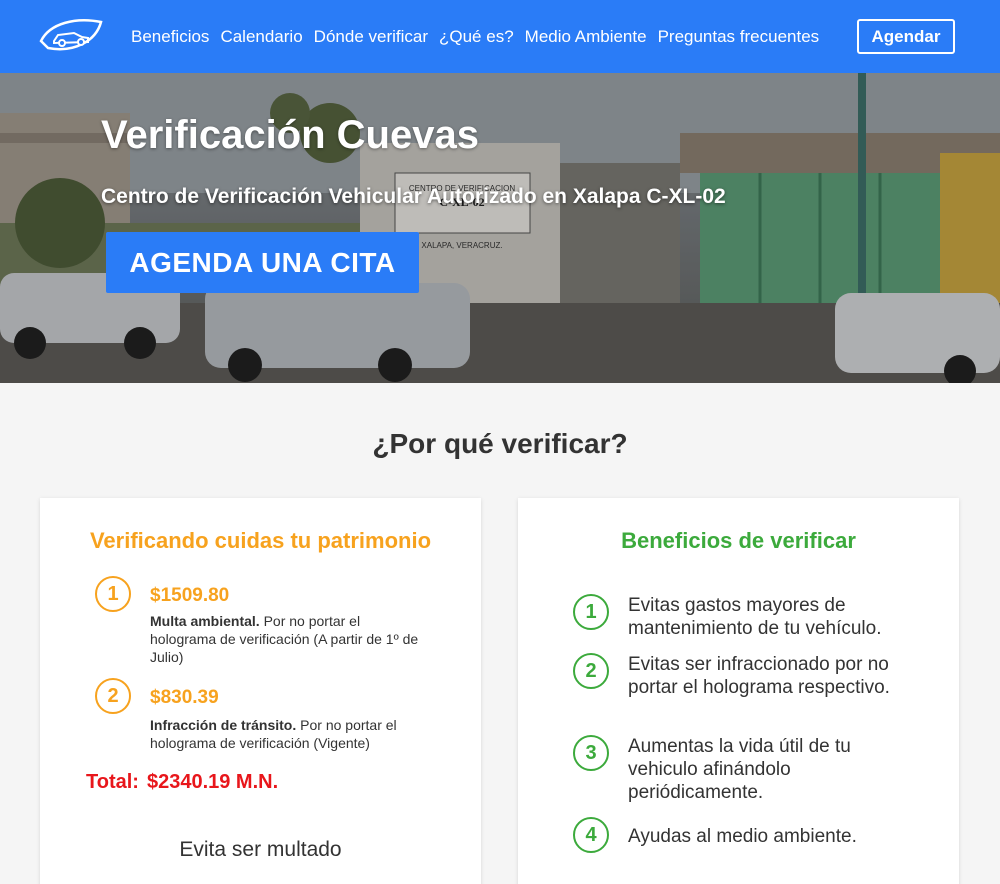  I want to click on total-value: $2340.19 M.N., so click(212, 782).